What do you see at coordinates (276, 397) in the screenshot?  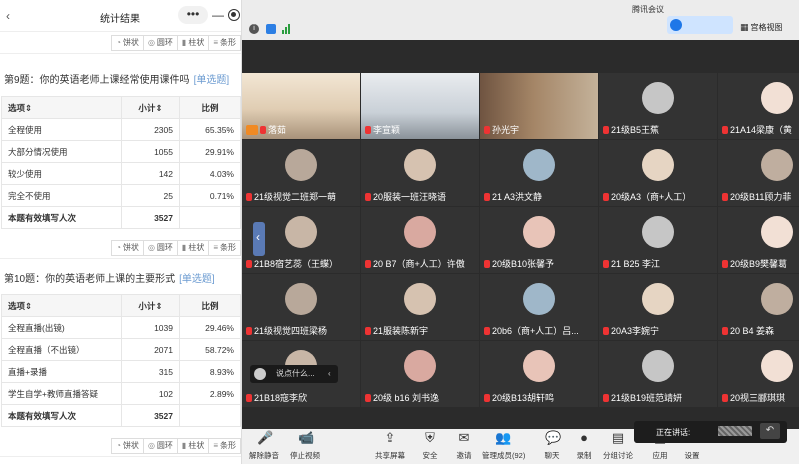 I see `participant-name: 21B18寇李欣` at bounding box center [276, 397].